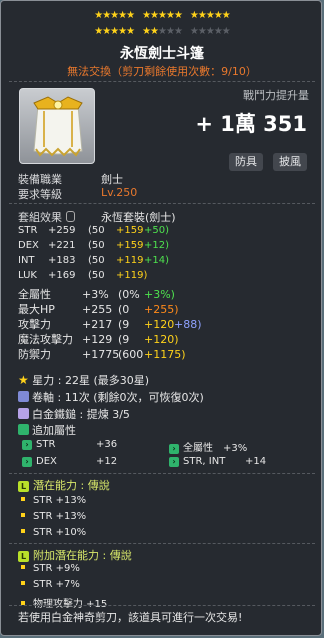  I want to click on hammer-line: 白金鐵鎚 : 提煉 3/5, so click(74, 414).